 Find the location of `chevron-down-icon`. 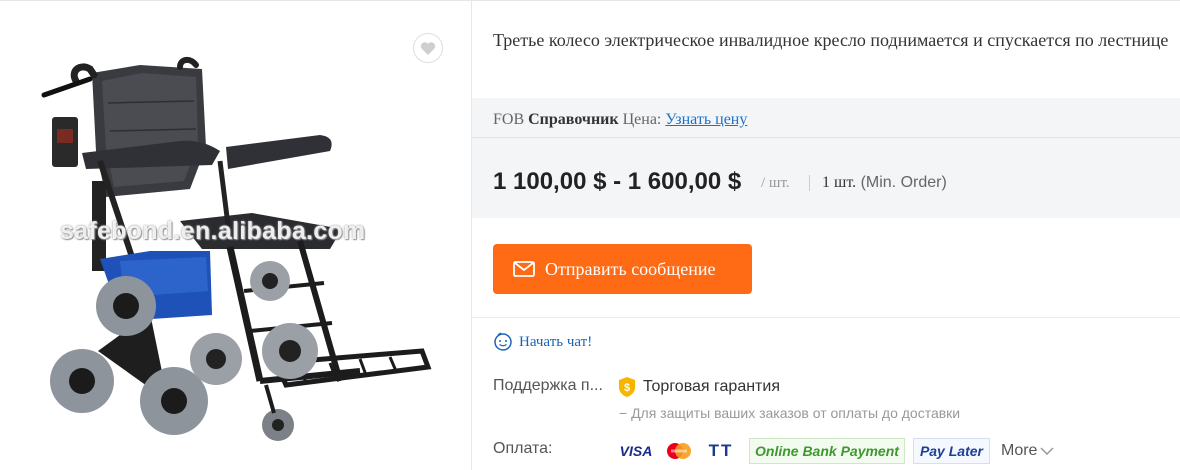

chevron-down-icon is located at coordinates (1047, 451).